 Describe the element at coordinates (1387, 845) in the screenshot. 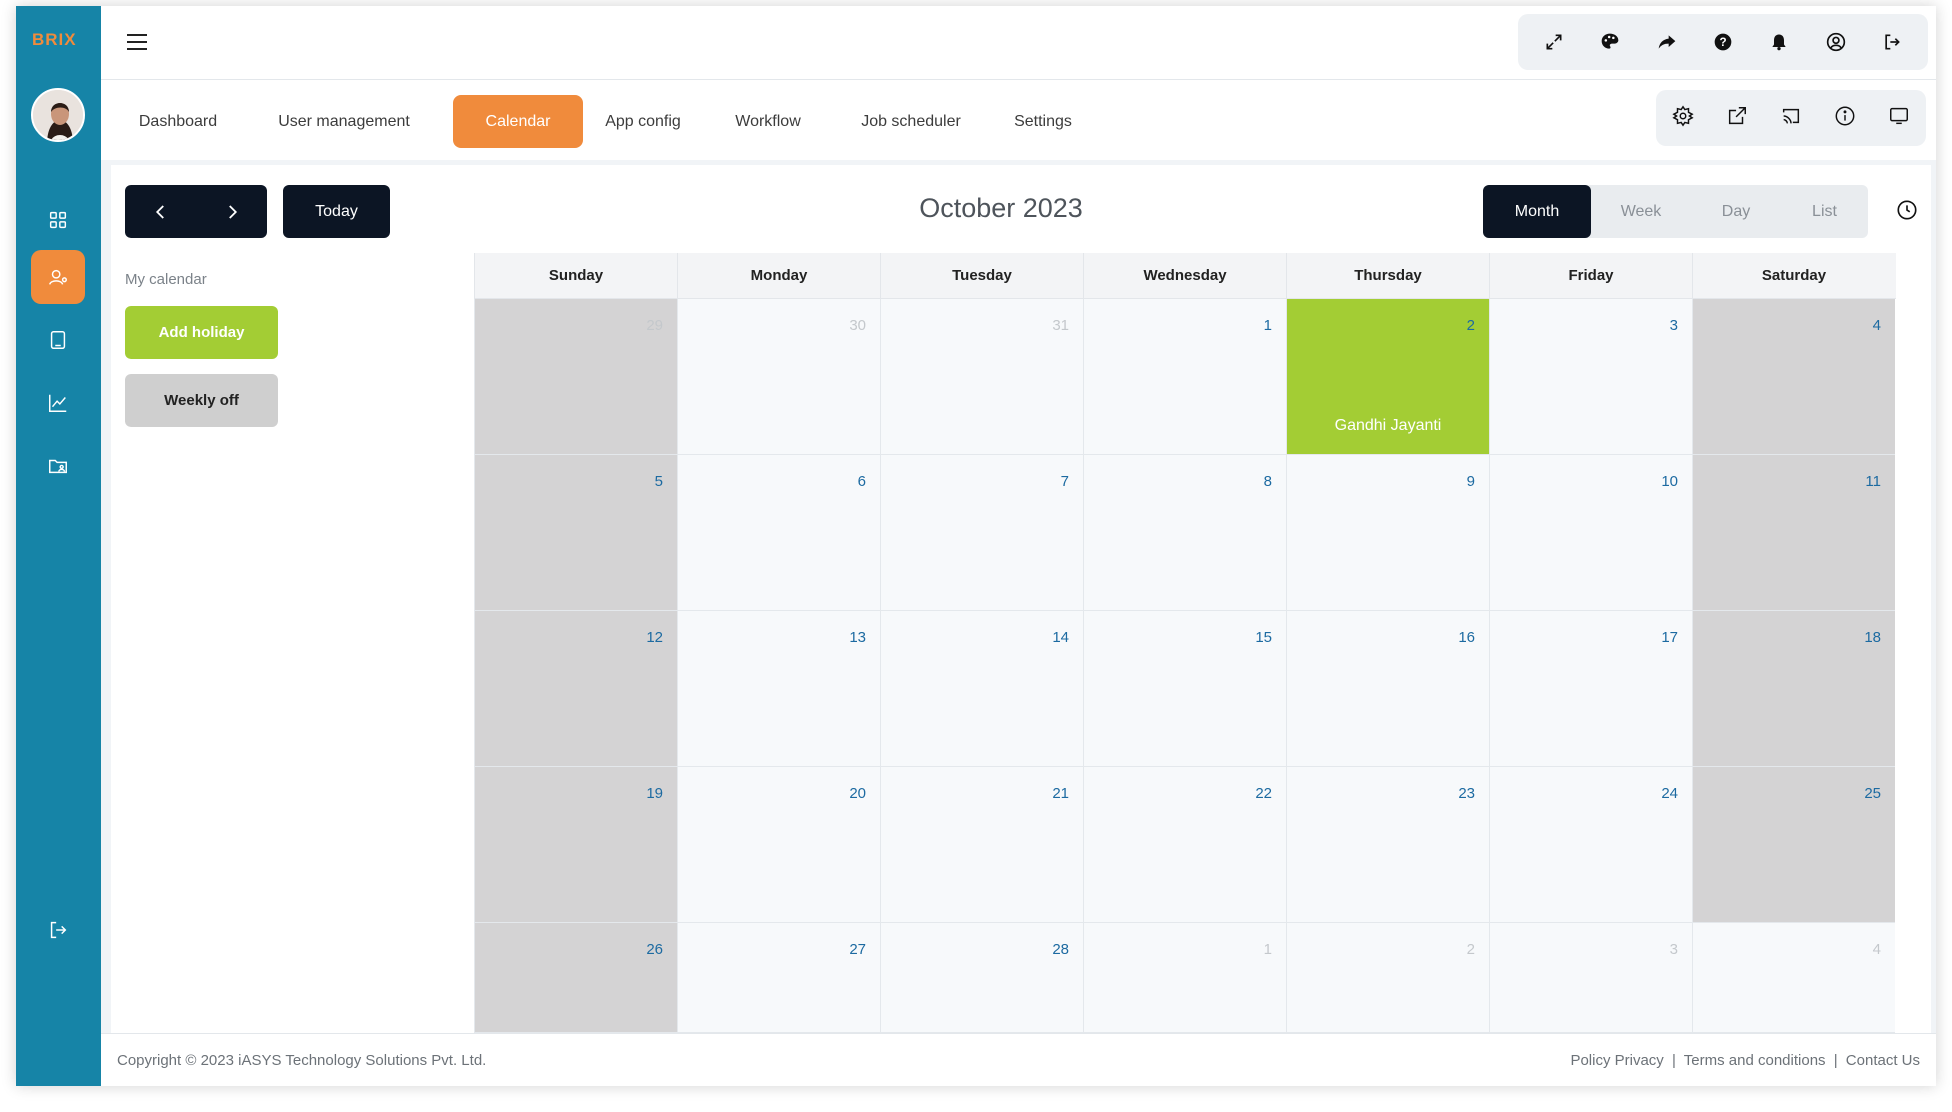

I see `day-cell: 23` at that location.